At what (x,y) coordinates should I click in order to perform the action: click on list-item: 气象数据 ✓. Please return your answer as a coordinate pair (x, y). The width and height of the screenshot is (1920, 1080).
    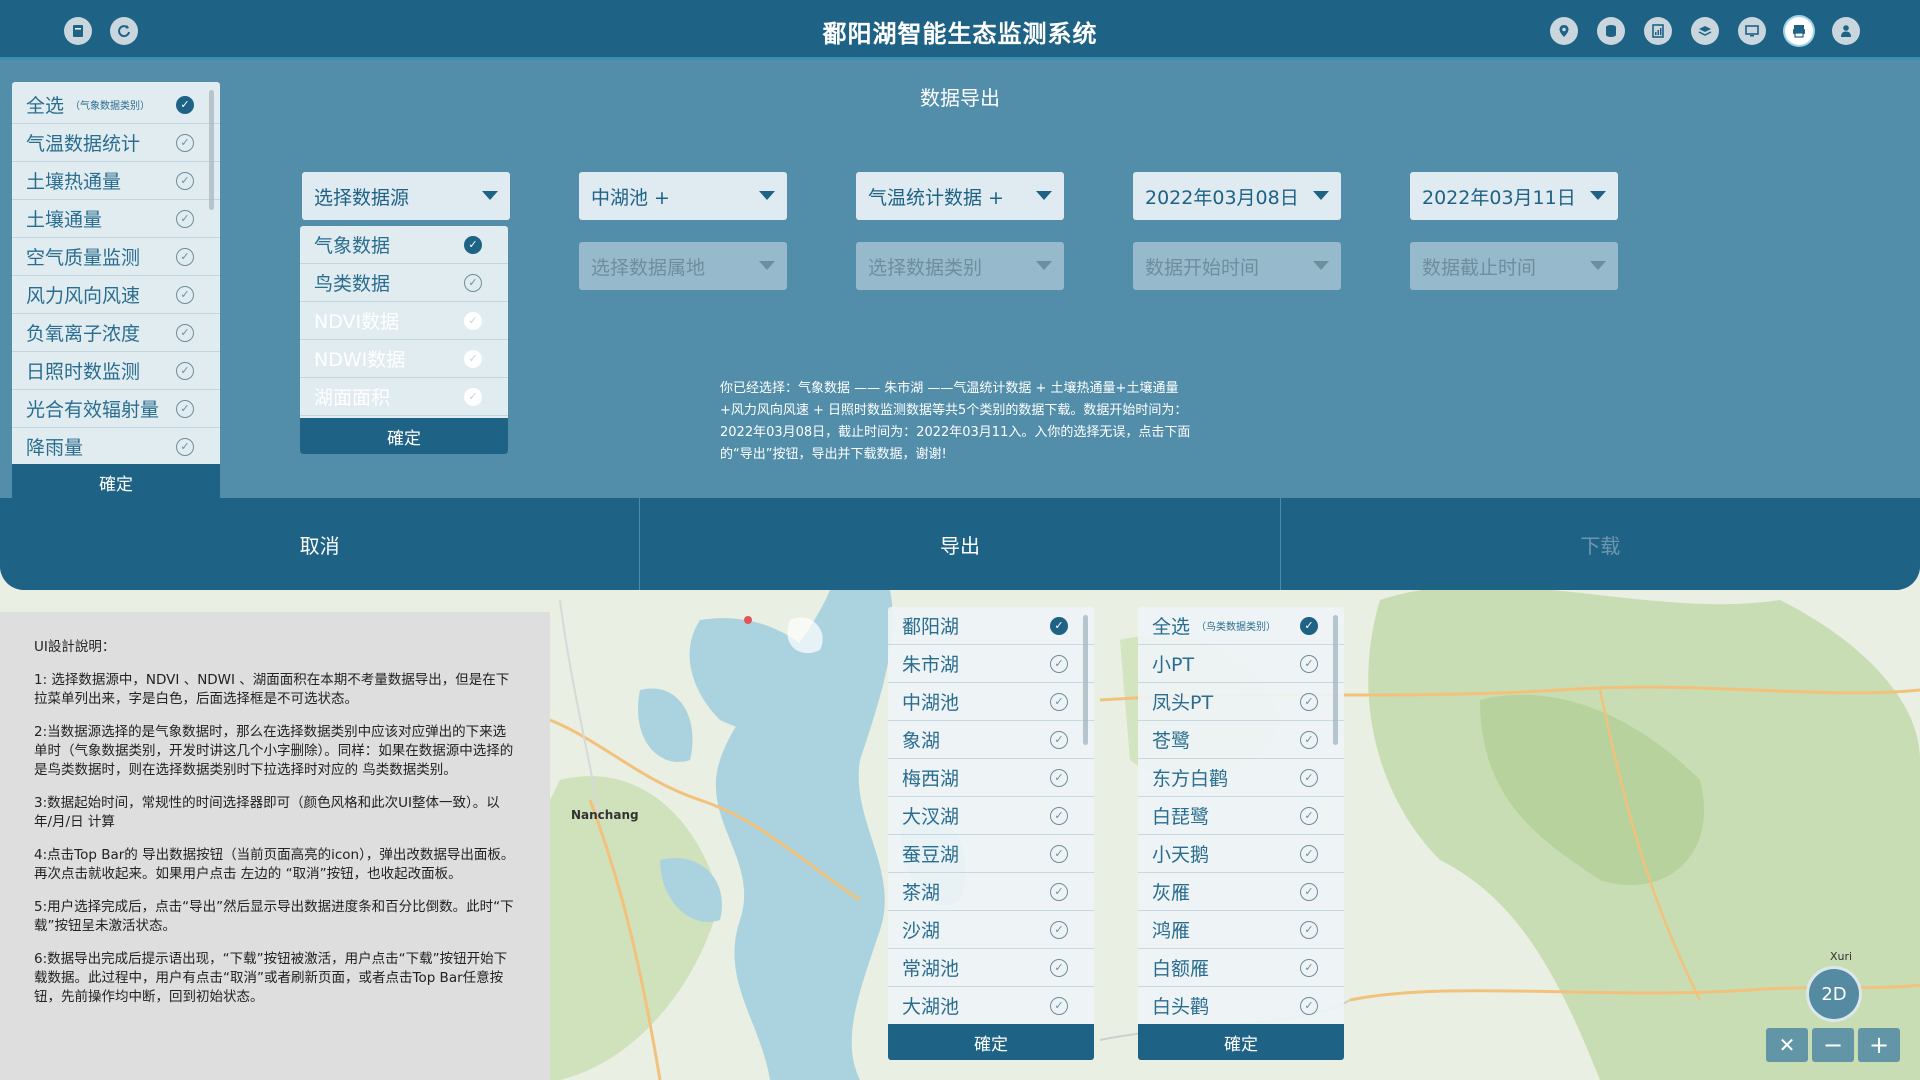
    Looking at the image, I should click on (404, 245).